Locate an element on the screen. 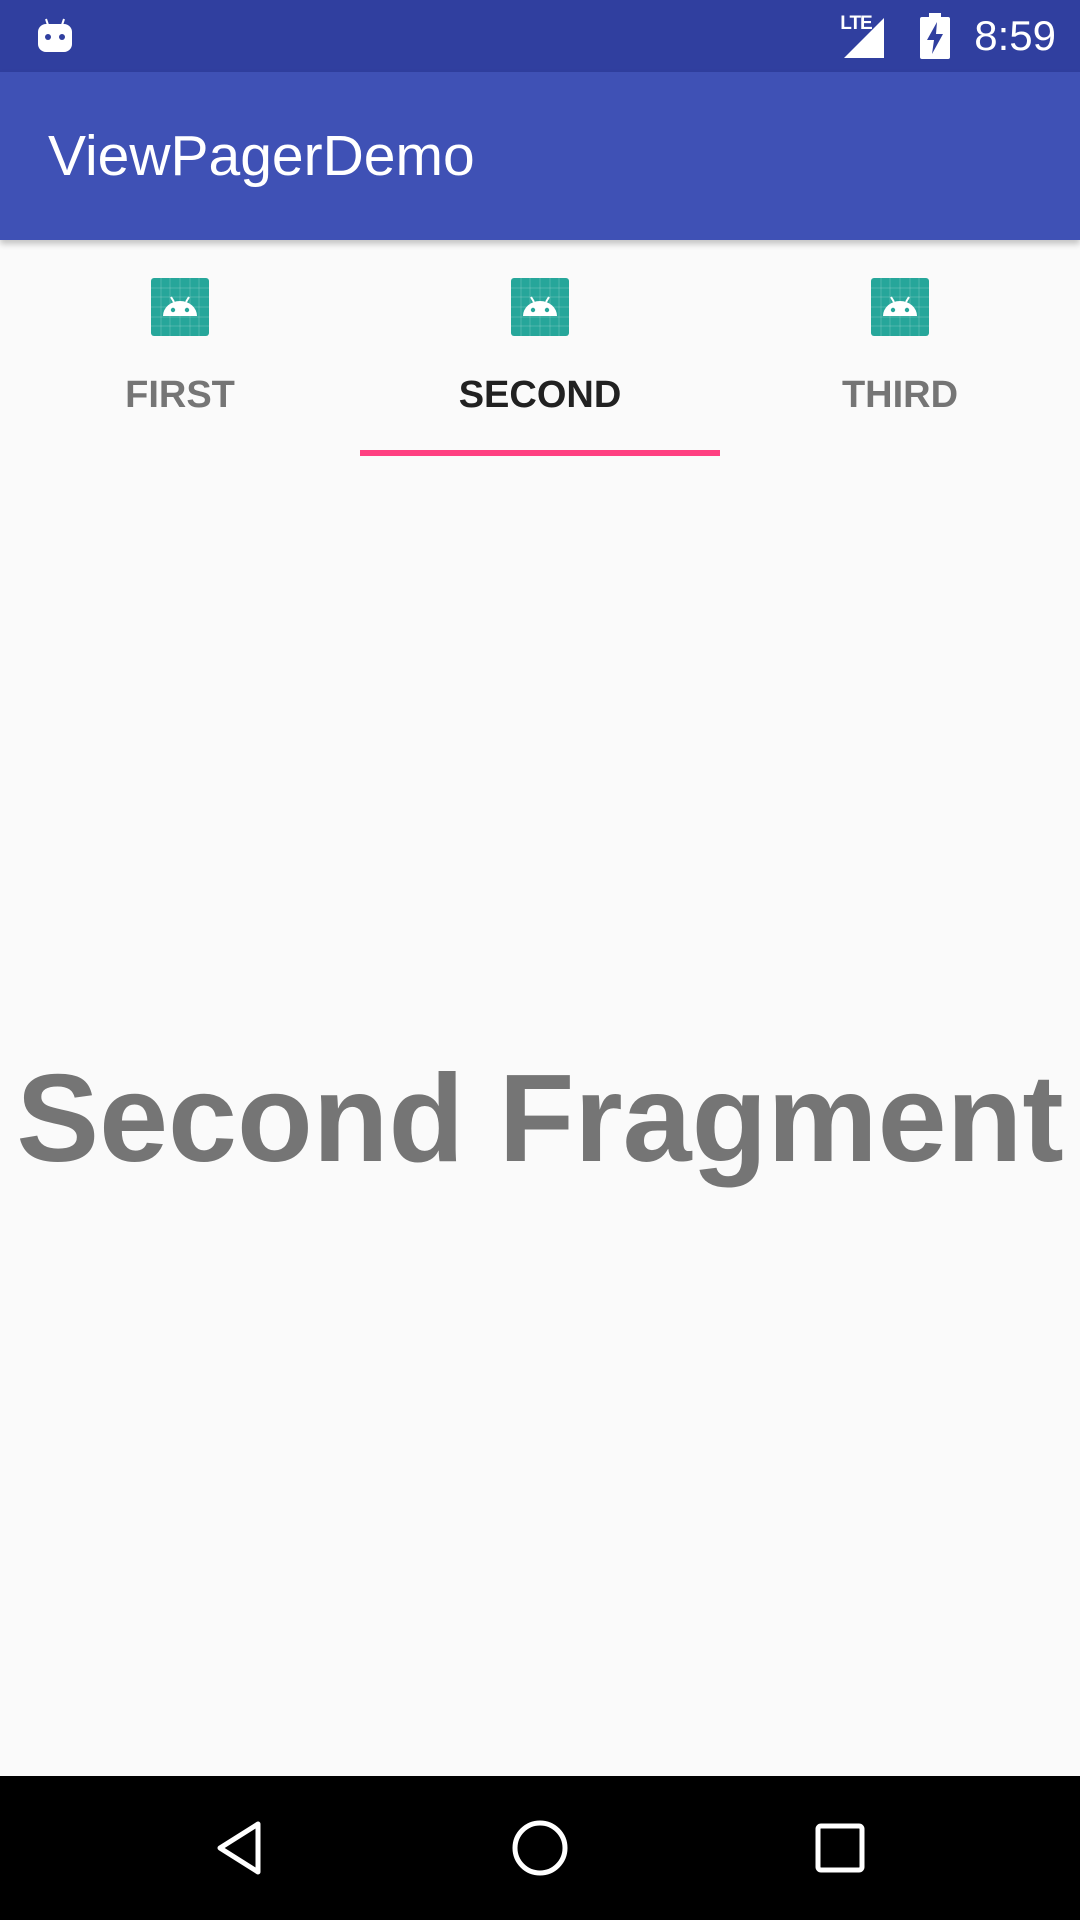  status-icons: LTE 8:59 is located at coordinates (948, 36).